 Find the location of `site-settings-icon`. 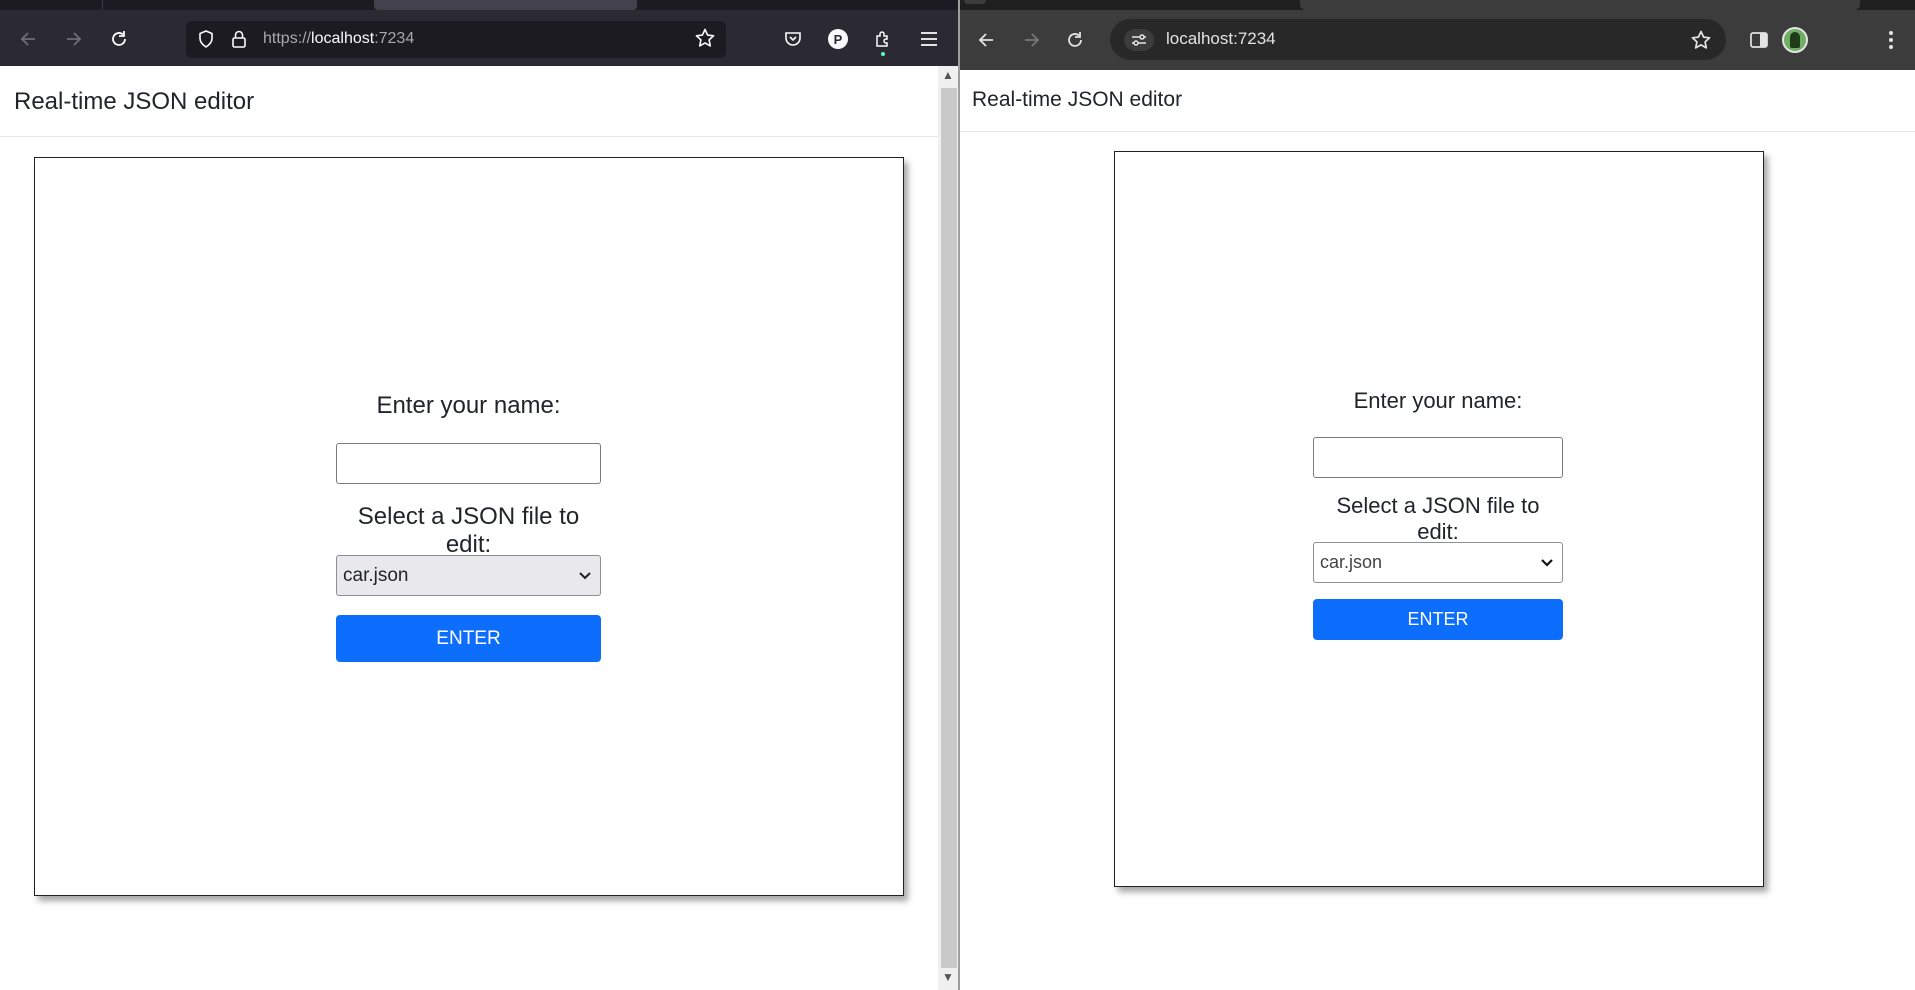

site-settings-icon is located at coordinates (1139, 40).